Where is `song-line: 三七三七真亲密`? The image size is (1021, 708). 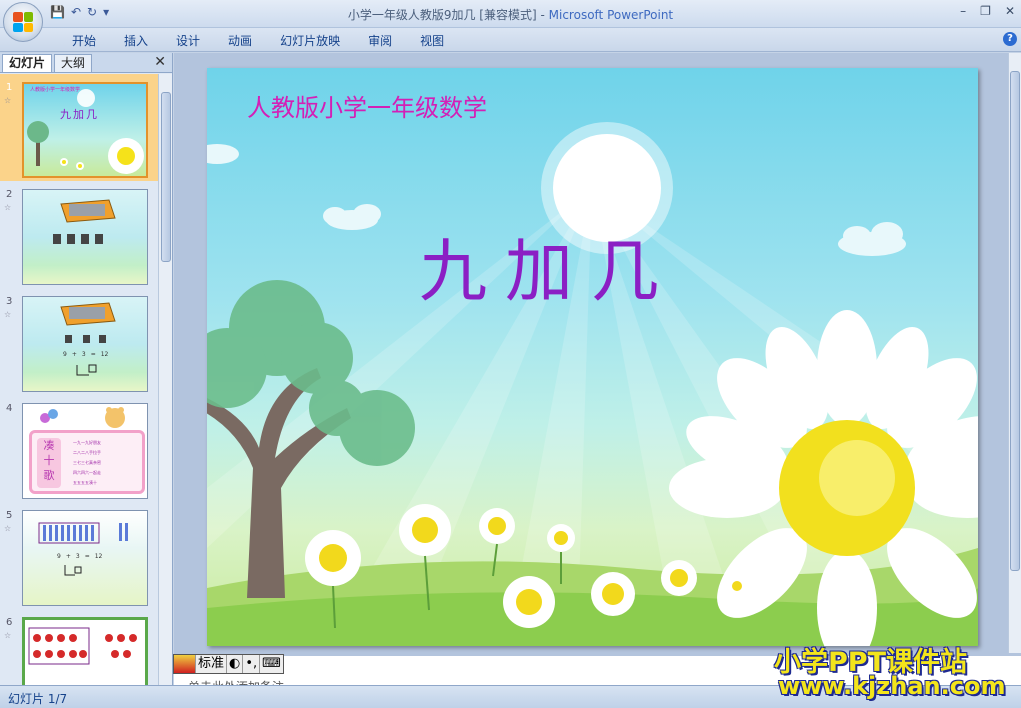
song-line: 三七三七真亲密 is located at coordinates (87, 462).